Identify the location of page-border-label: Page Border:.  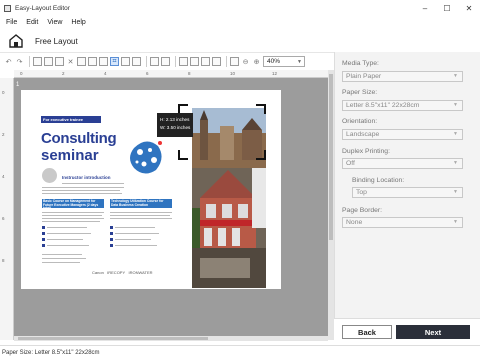
(362, 210).